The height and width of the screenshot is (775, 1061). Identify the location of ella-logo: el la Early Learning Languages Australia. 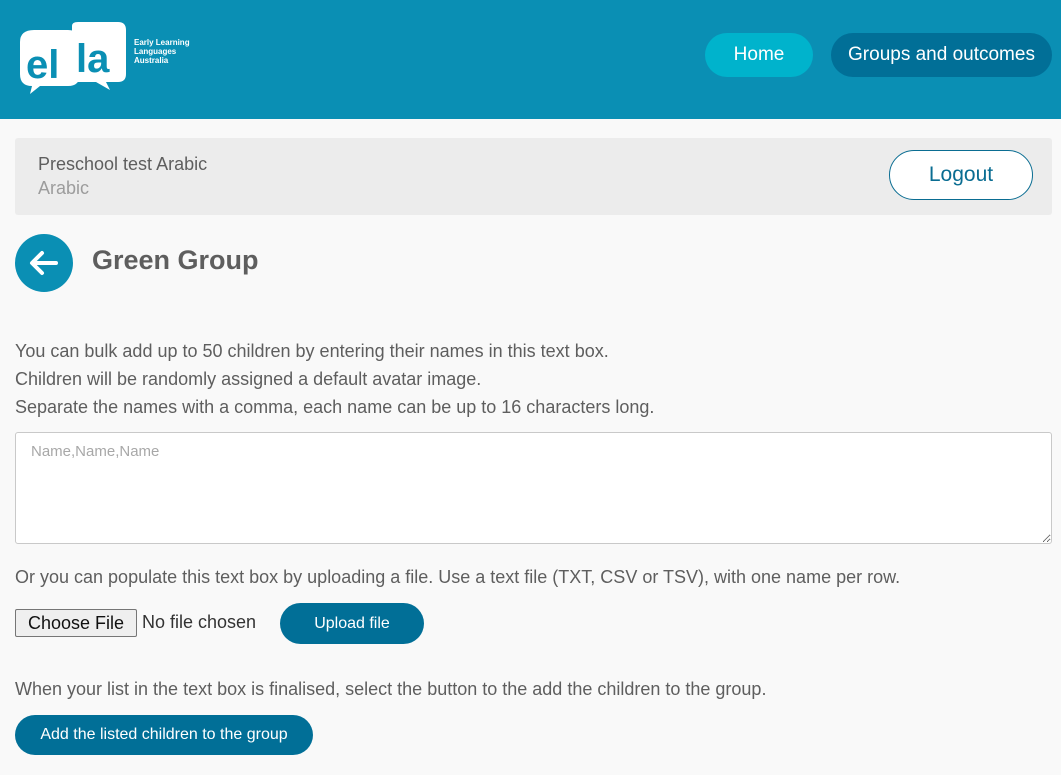
(109, 59).